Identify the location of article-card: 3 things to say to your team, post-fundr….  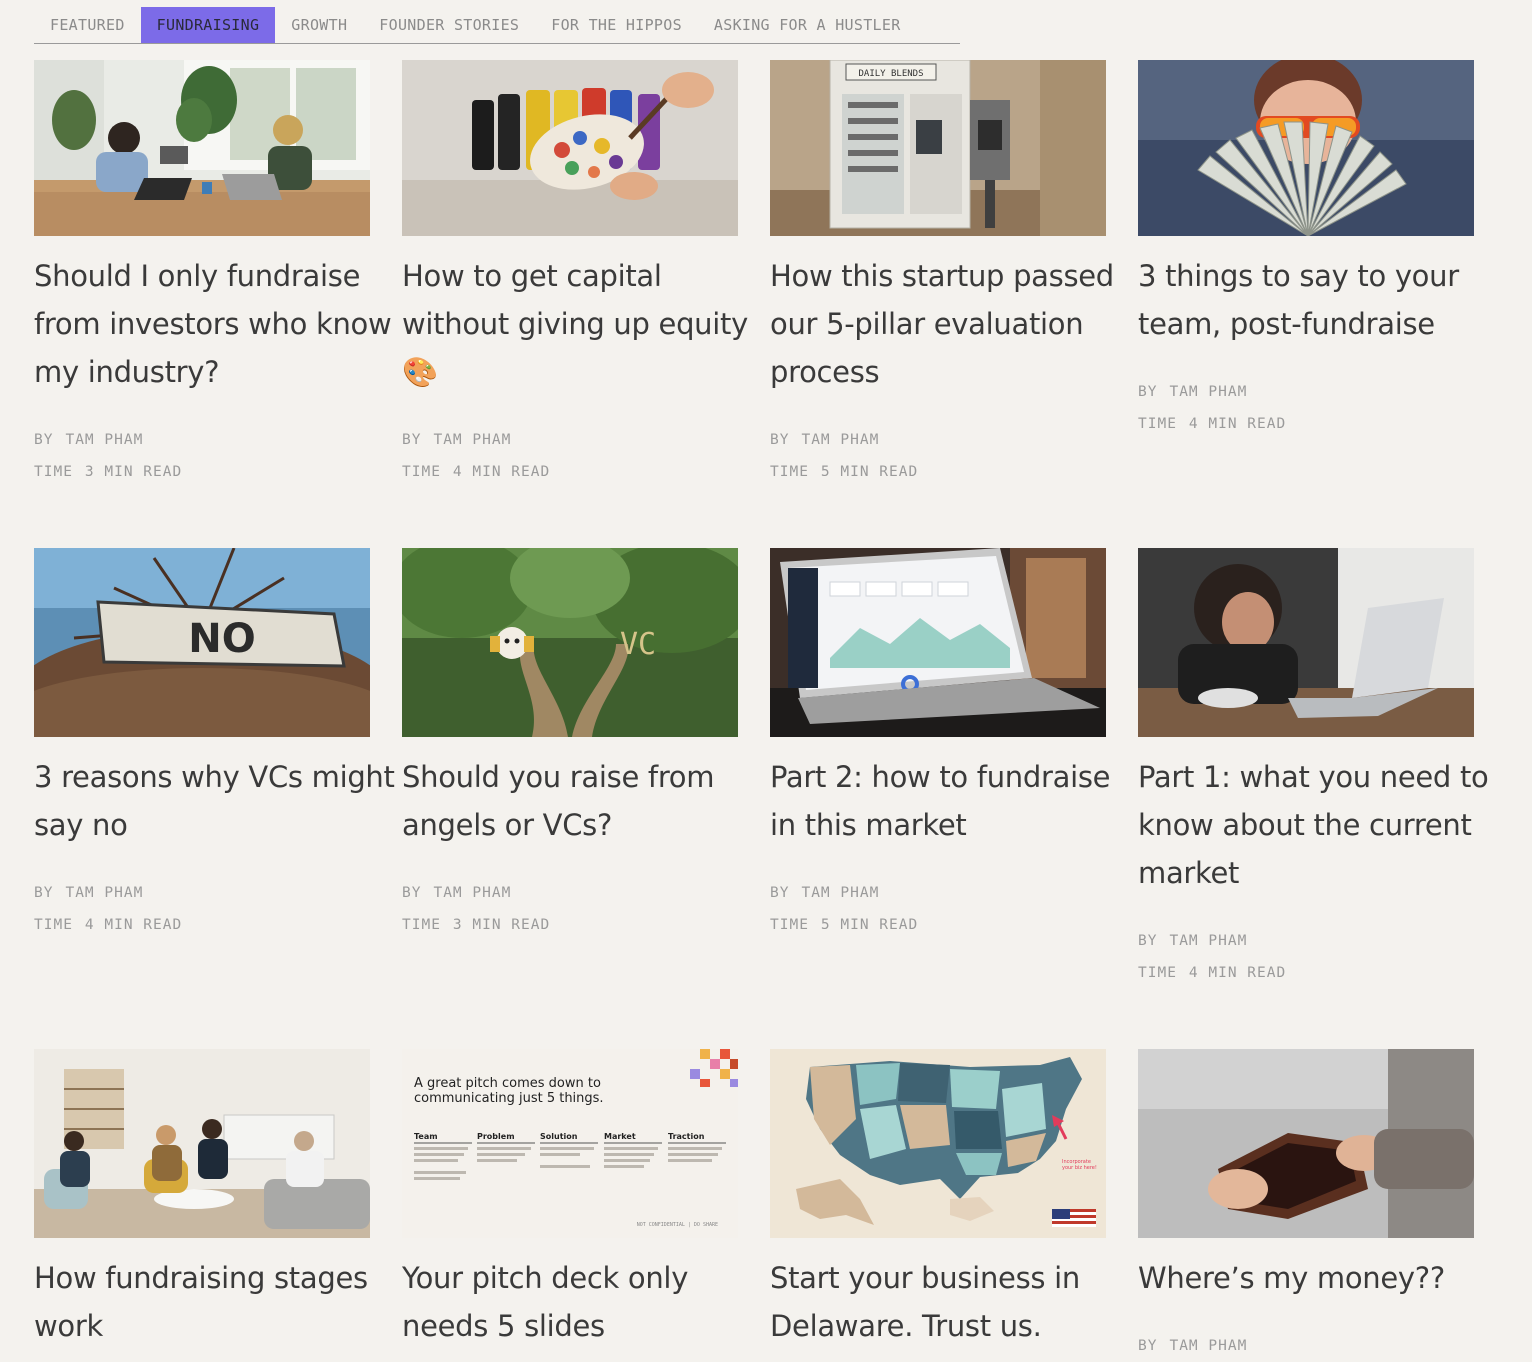
(1306, 250).